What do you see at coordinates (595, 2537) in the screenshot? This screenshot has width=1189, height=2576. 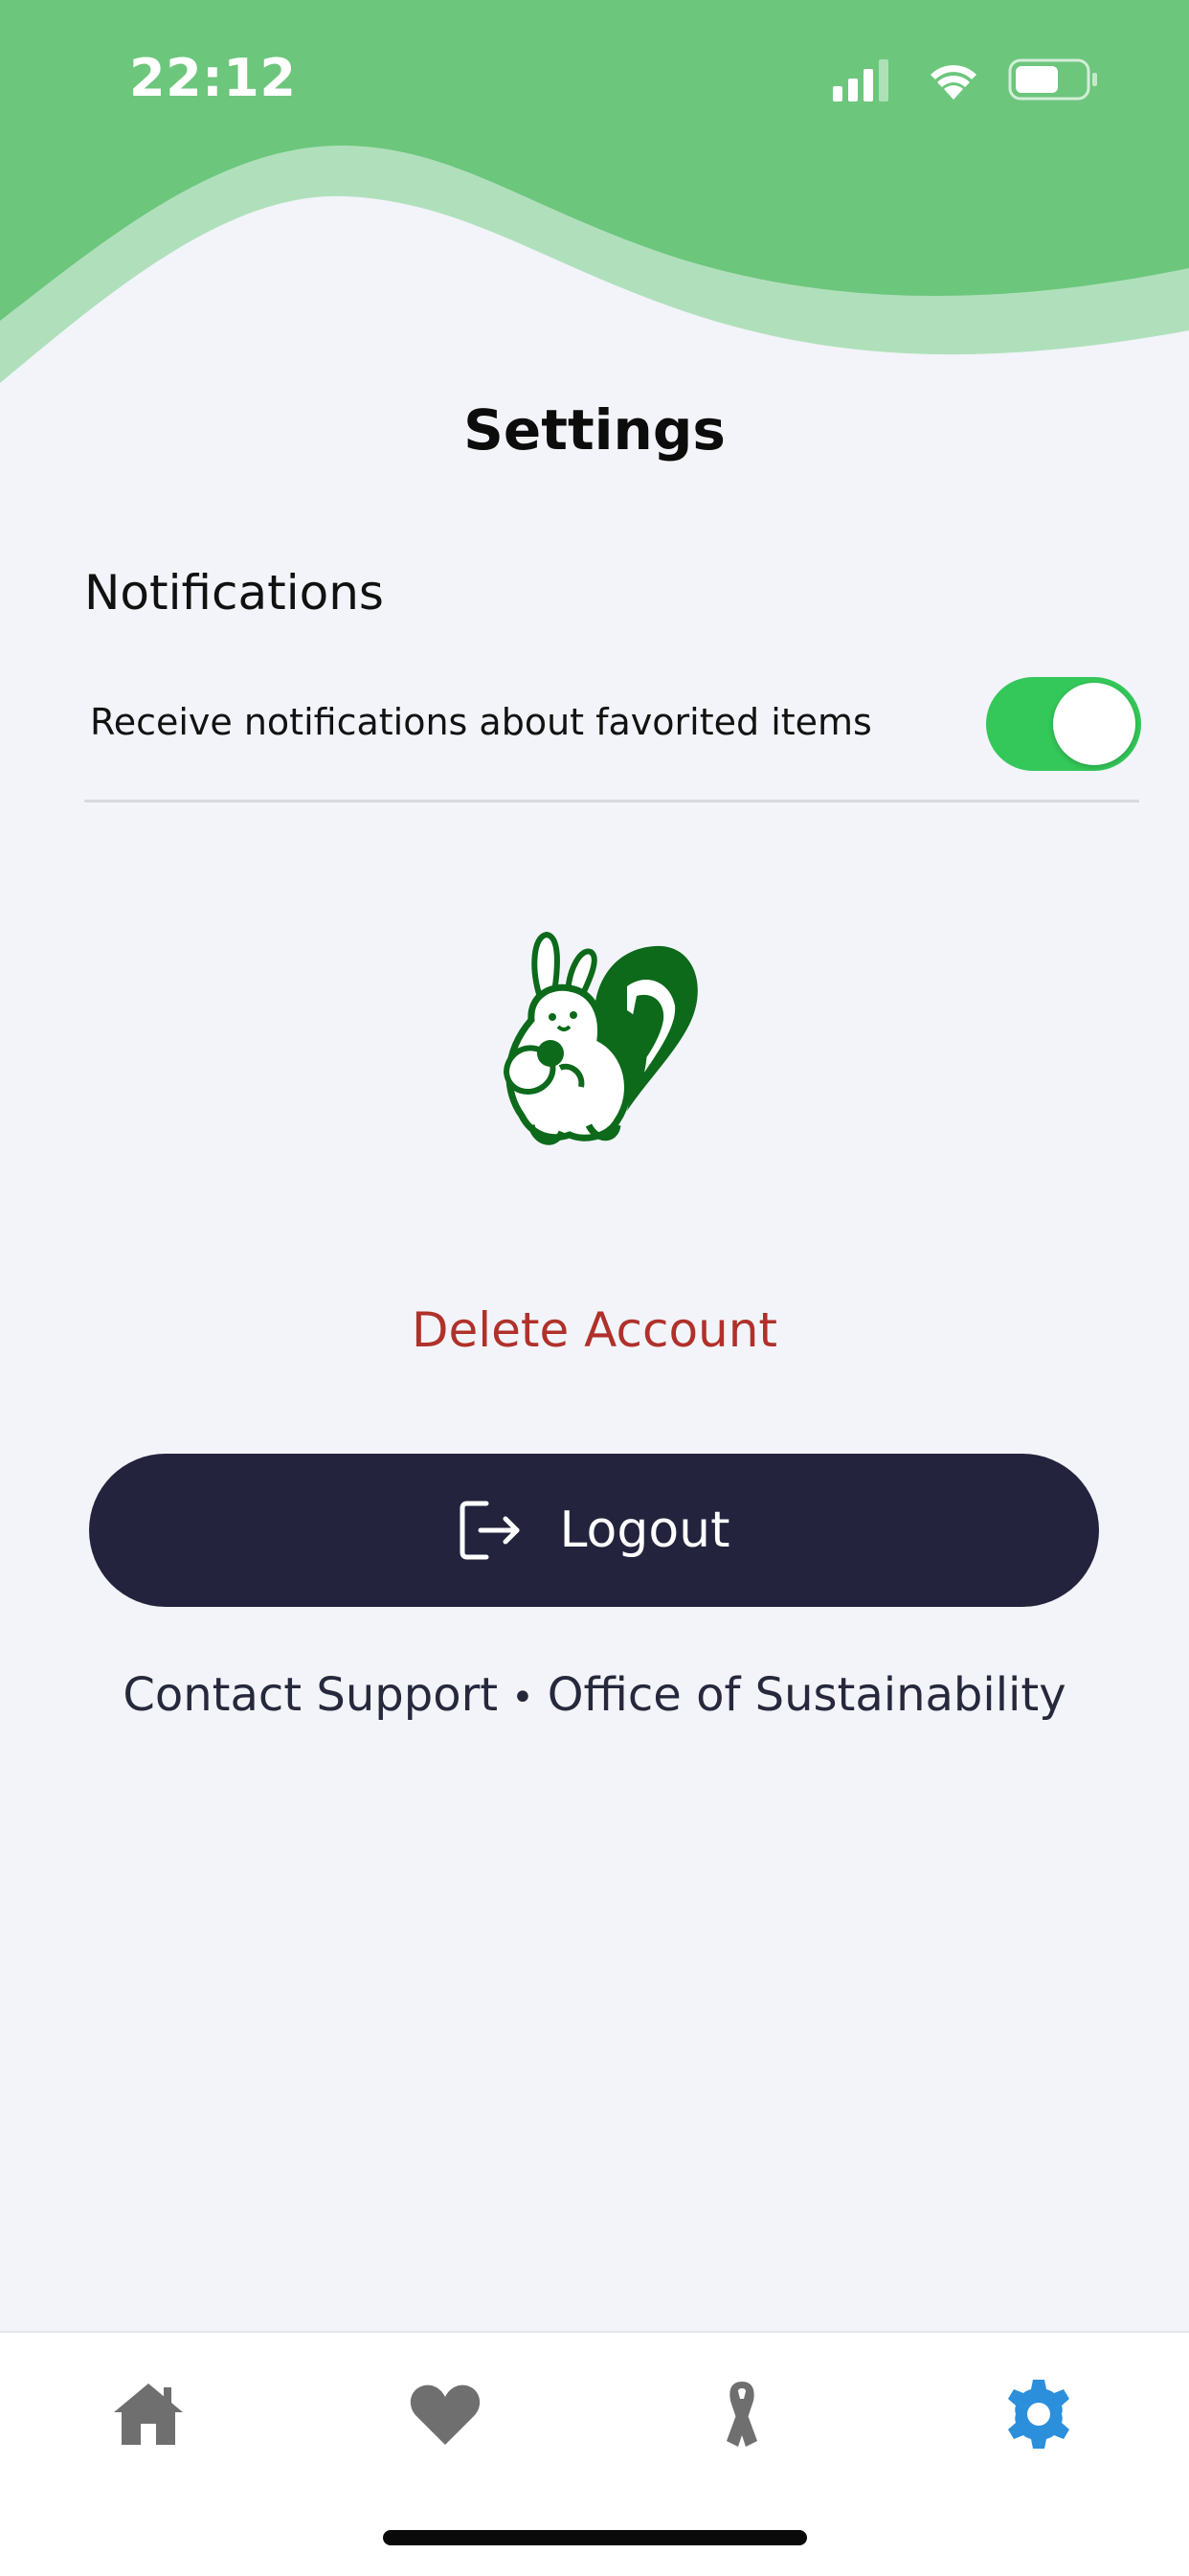 I see `home-indicator` at bounding box center [595, 2537].